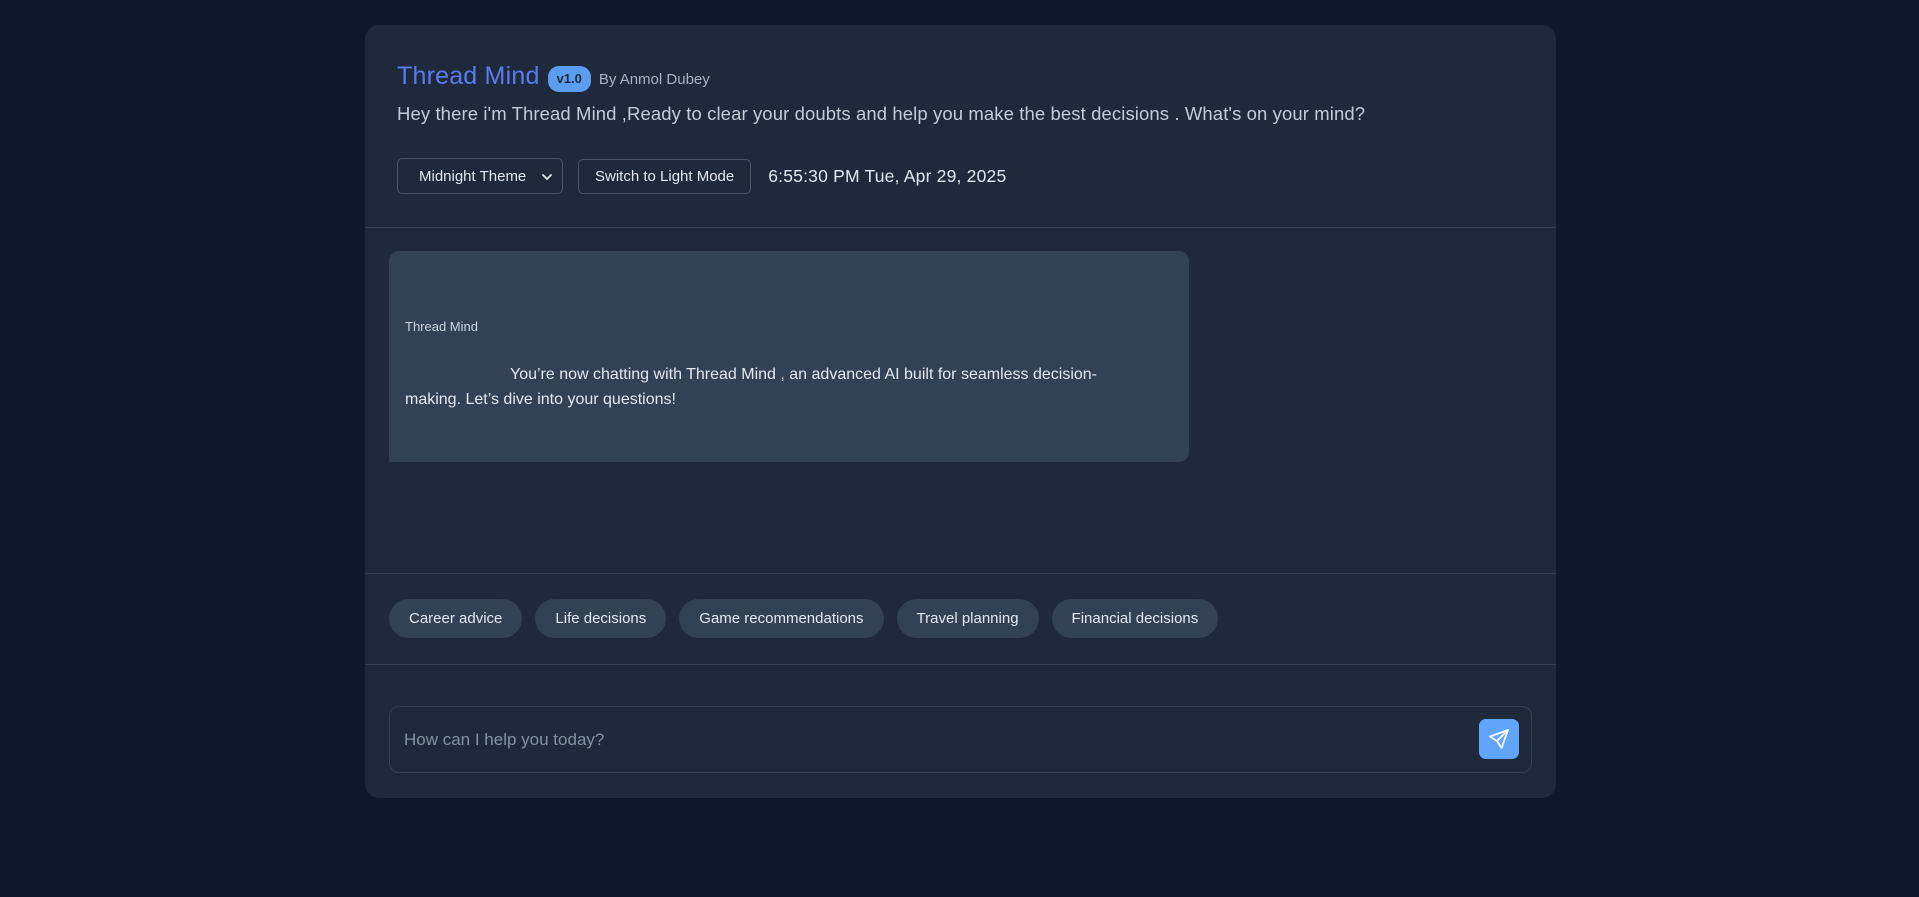 The height and width of the screenshot is (897, 1919). Describe the element at coordinates (473, 176) in the screenshot. I see `theme-select-value: Midnight Theme` at that location.